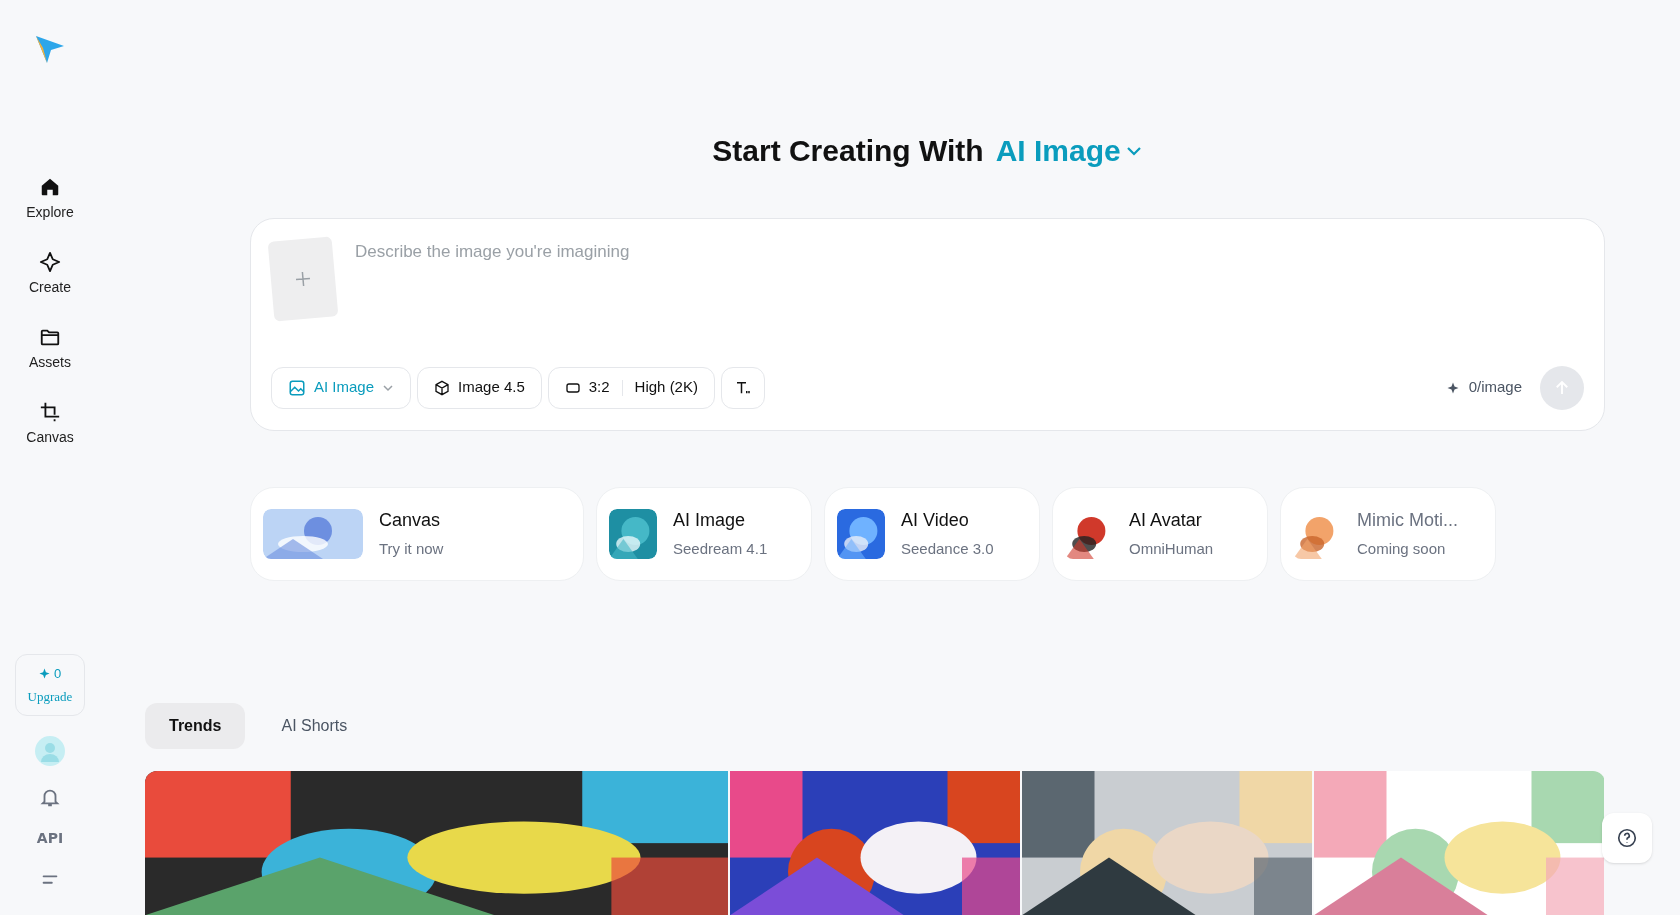  What do you see at coordinates (1165, 520) in the screenshot?
I see `feature-title: AI Avatar` at bounding box center [1165, 520].